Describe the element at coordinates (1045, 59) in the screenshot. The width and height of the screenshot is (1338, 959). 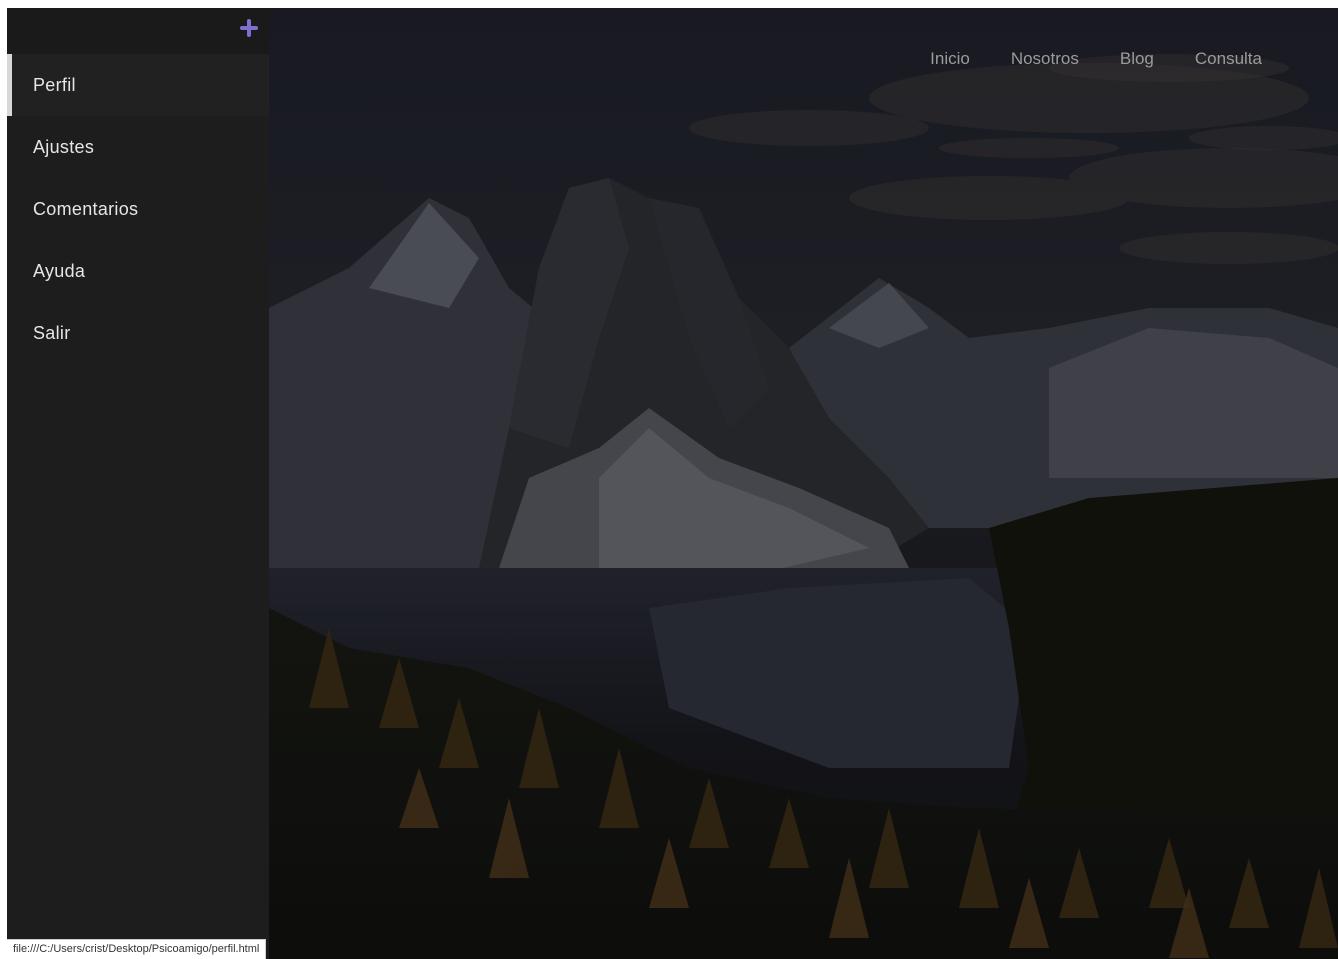
I see `nav-link-nosotros: Nosotros` at that location.